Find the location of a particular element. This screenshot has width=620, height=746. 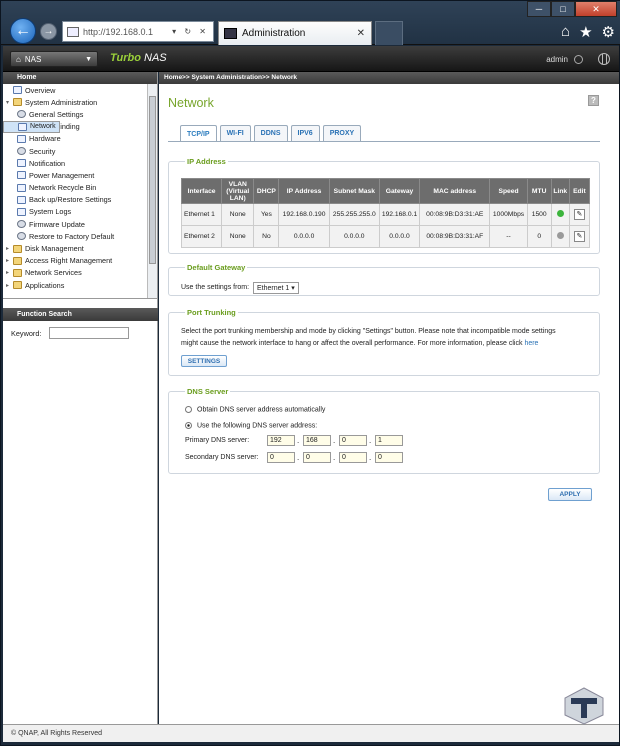

tree-scrollbar is located at coordinates (152, 191).